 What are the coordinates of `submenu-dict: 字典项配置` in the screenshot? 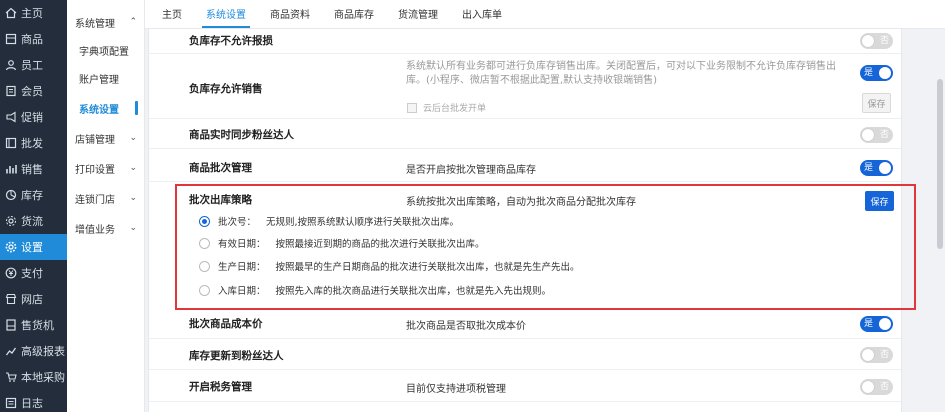 It's located at (106, 50).